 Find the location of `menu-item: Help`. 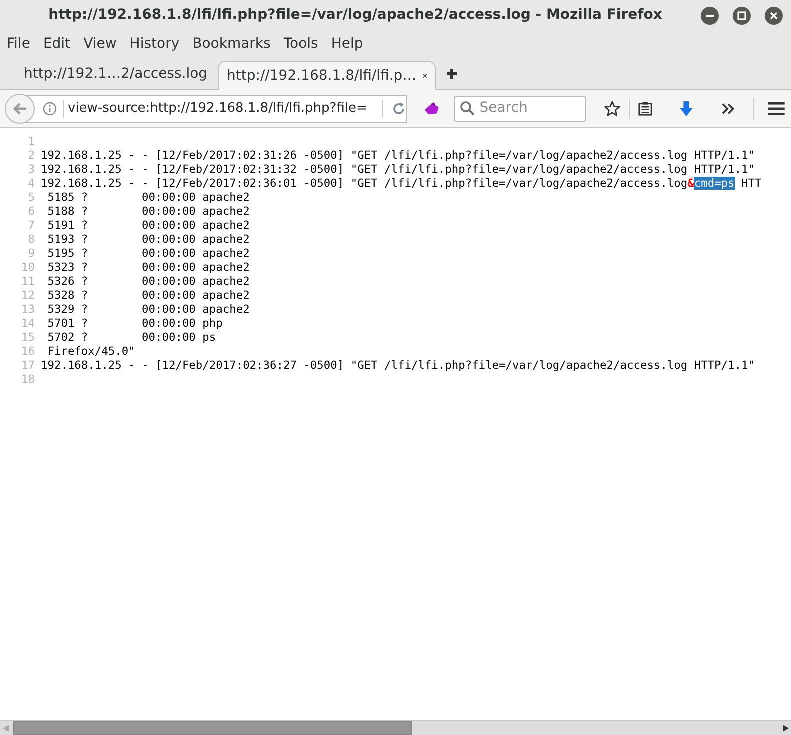

menu-item: Help is located at coordinates (347, 44).